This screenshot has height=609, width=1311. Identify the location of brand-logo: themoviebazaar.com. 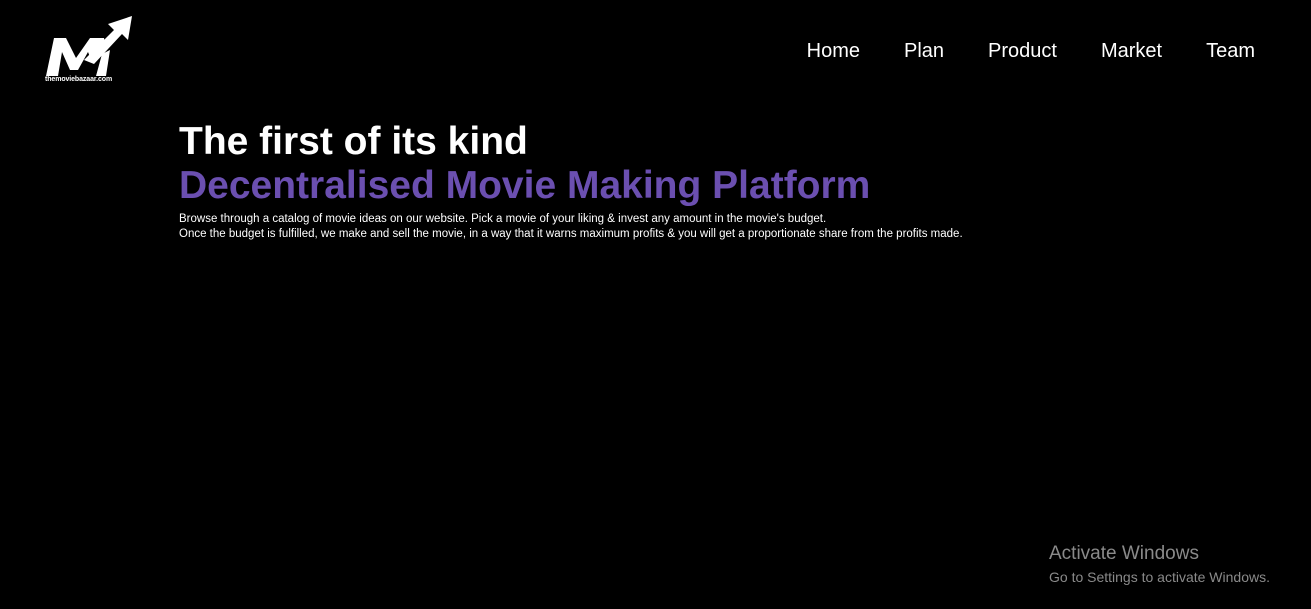
(90, 50).